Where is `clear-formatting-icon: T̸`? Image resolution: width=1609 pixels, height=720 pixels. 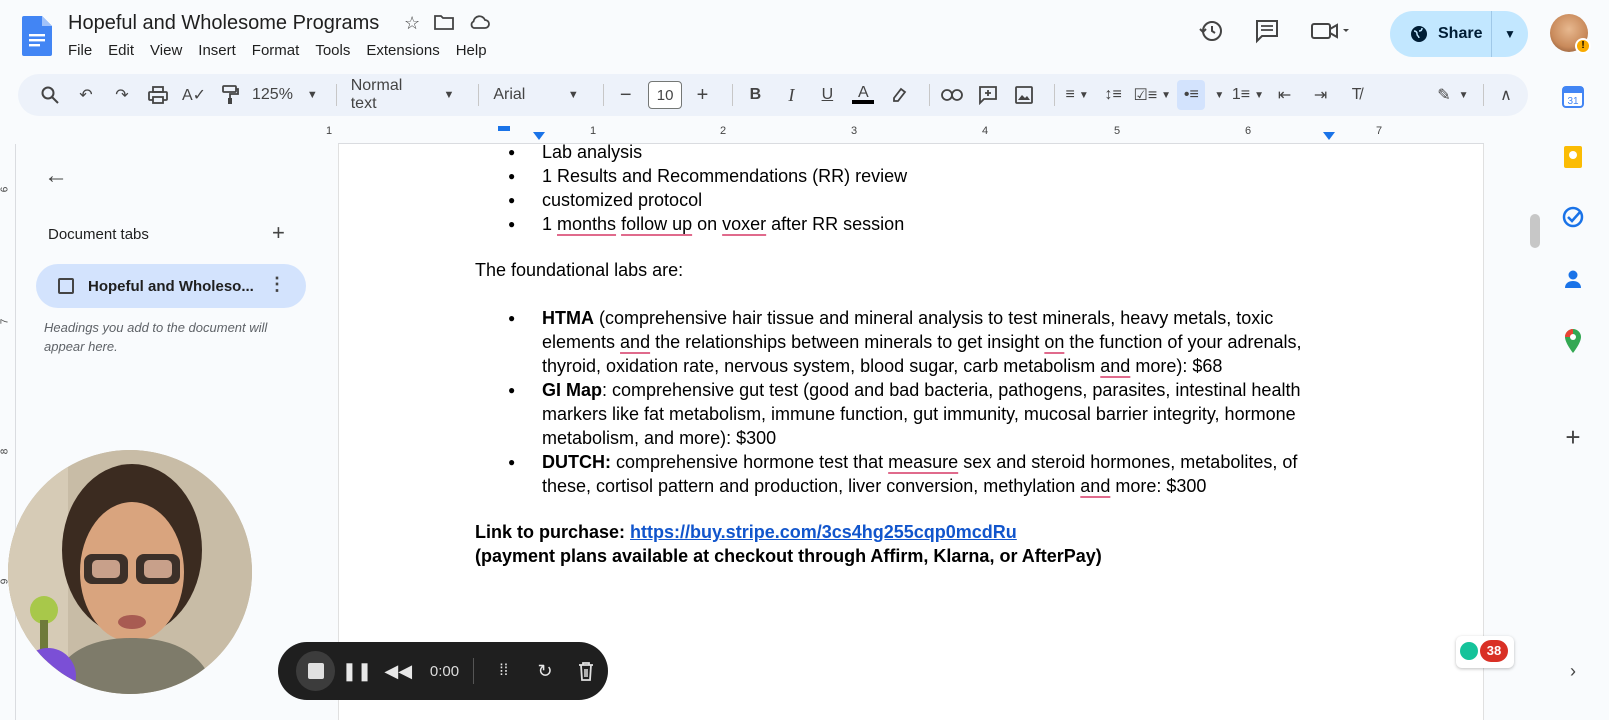 clear-formatting-icon: T̸ is located at coordinates (1357, 95).